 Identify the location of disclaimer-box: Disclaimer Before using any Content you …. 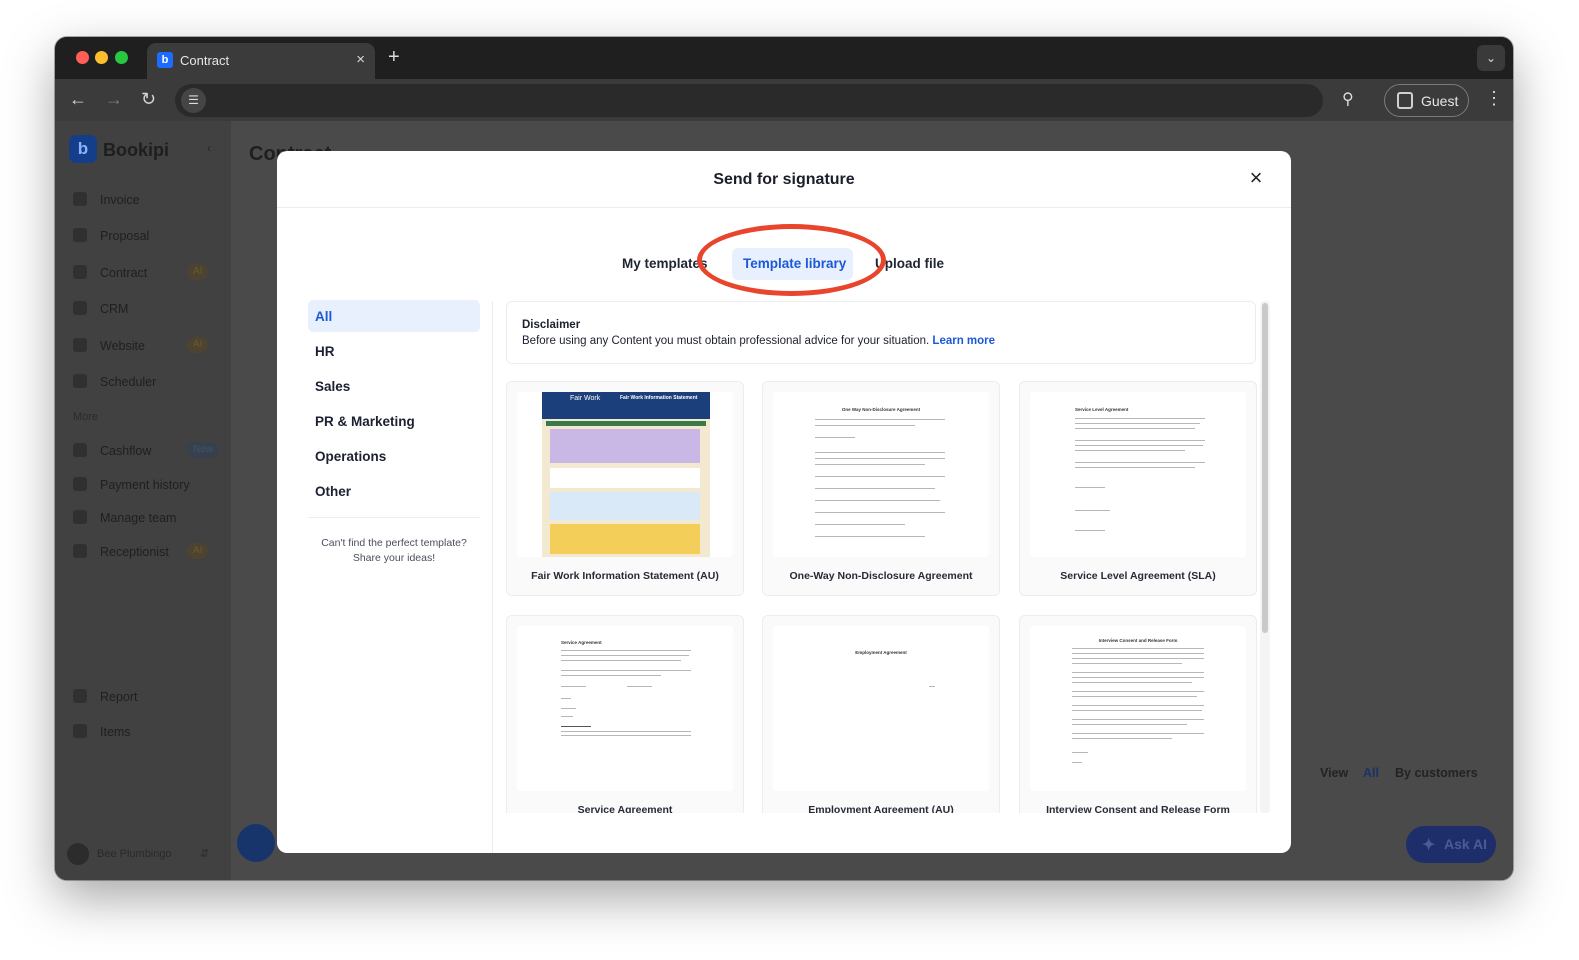
(881, 332).